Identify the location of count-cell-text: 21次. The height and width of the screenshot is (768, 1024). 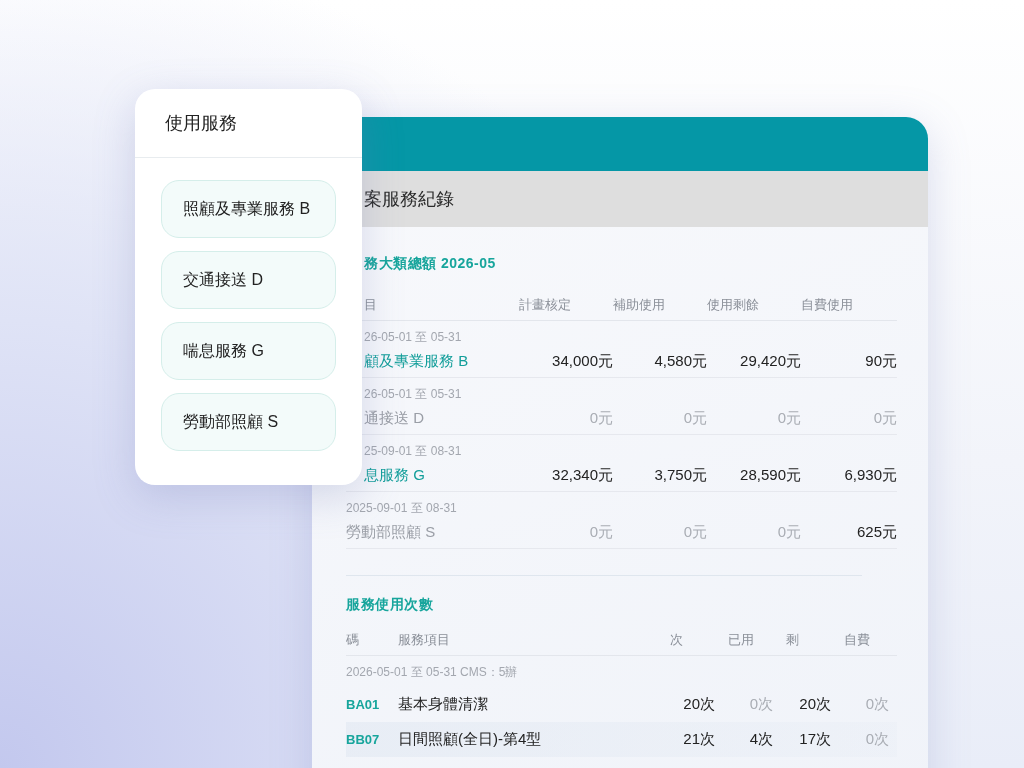
(699, 739).